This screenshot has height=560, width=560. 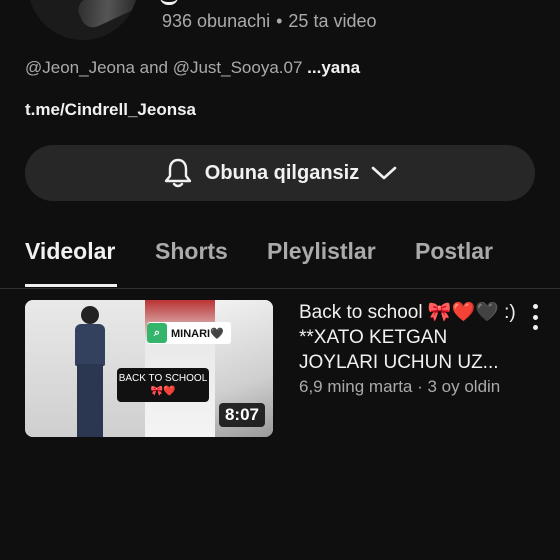 What do you see at coordinates (157, 333) in the screenshot?
I see `search-icon: ⌕` at bounding box center [157, 333].